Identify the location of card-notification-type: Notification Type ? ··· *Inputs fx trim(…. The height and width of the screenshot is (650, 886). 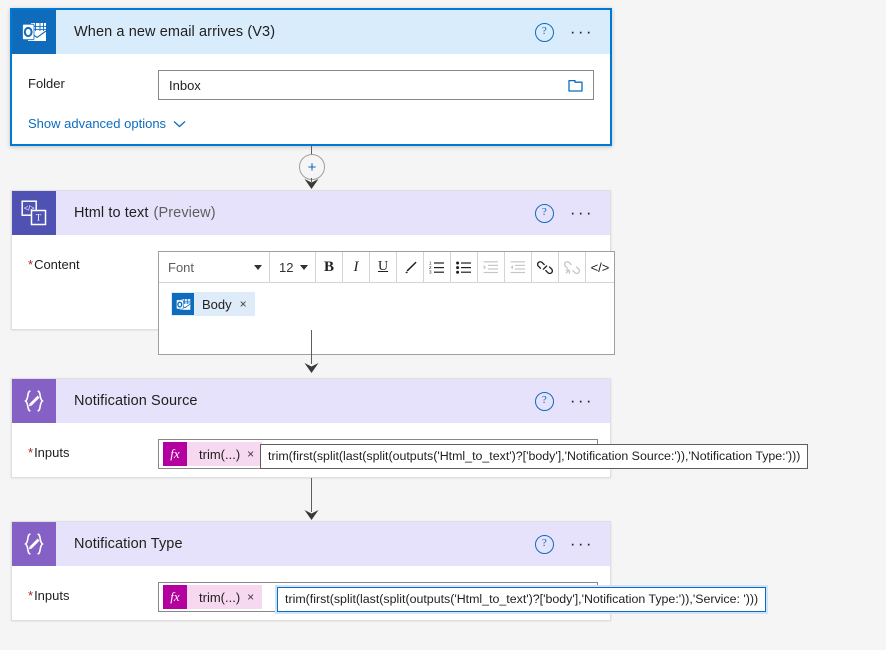
(389, 571).